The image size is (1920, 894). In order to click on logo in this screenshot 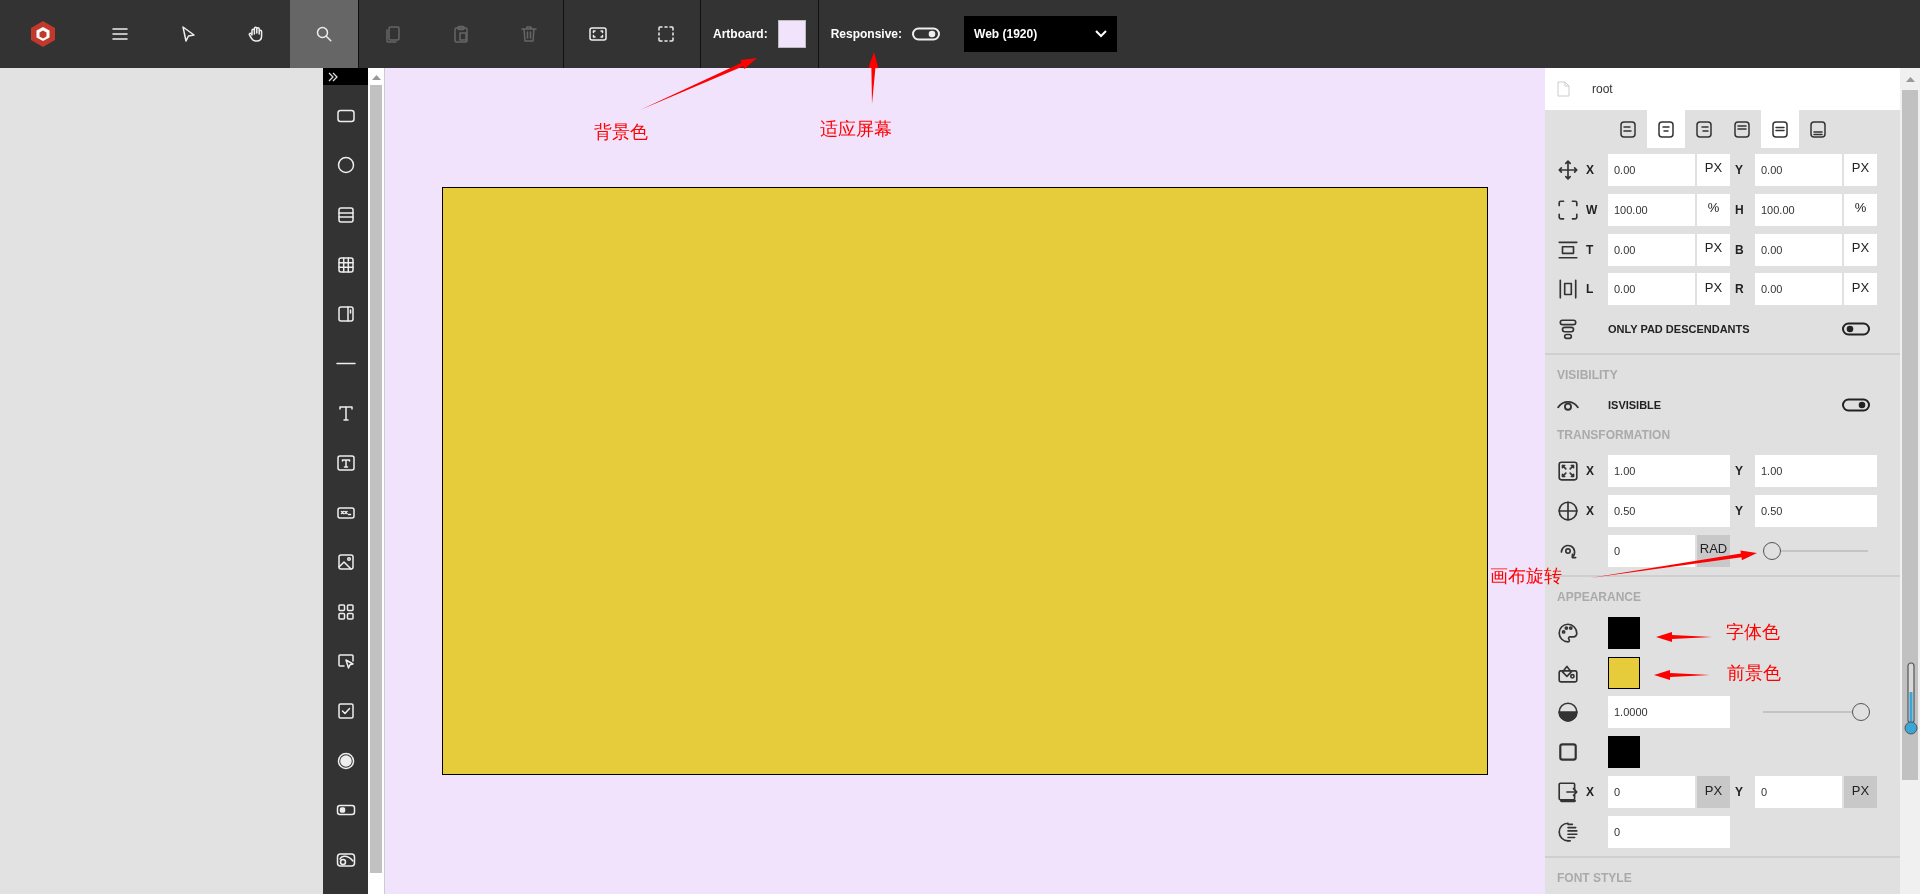, I will do `click(43, 34)`.